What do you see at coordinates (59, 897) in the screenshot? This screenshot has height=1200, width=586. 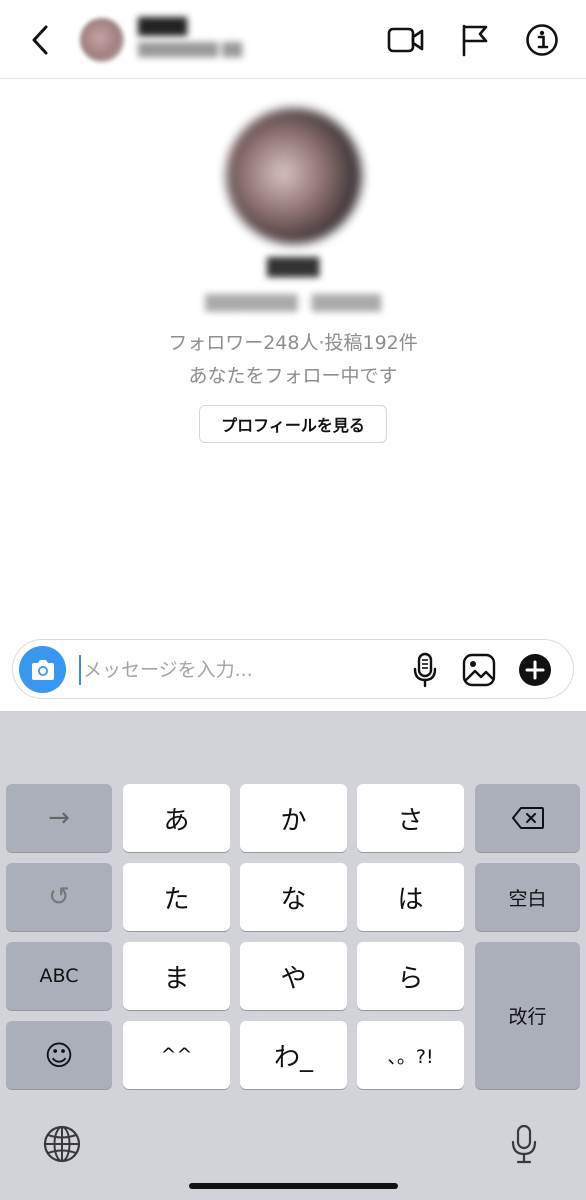 I see `undo-key: ↺` at bounding box center [59, 897].